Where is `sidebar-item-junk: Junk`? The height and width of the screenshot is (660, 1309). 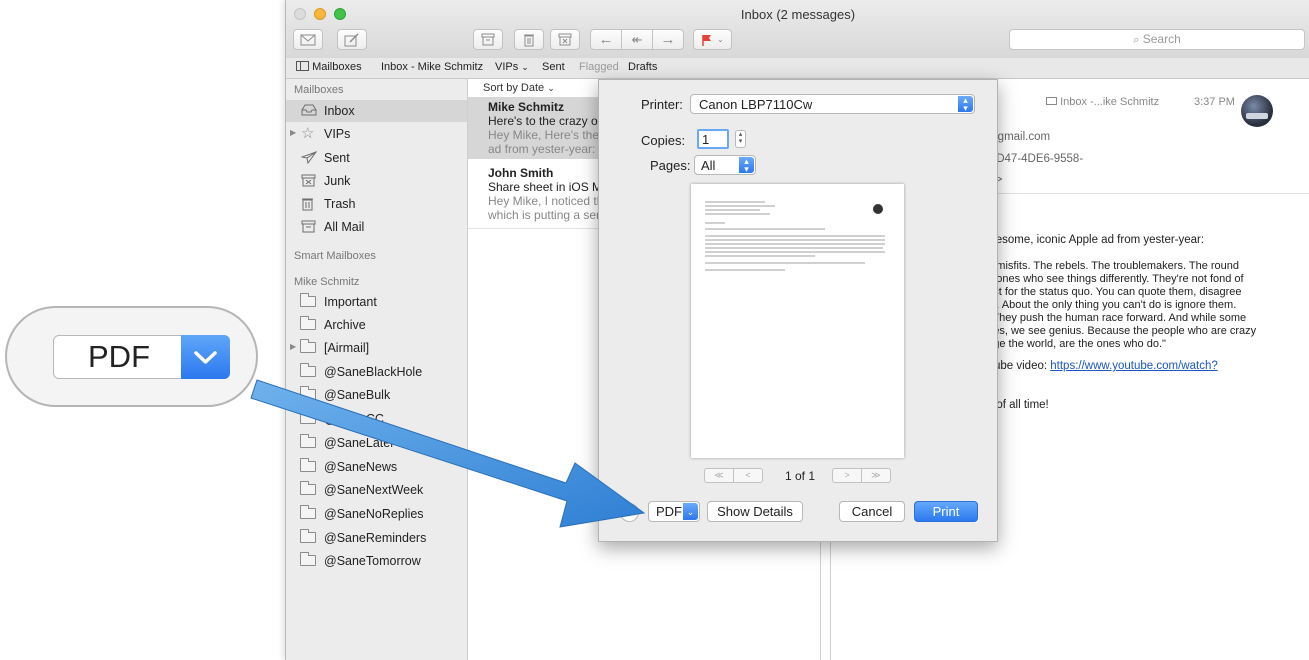
sidebar-item-junk: Junk is located at coordinates (376, 181).